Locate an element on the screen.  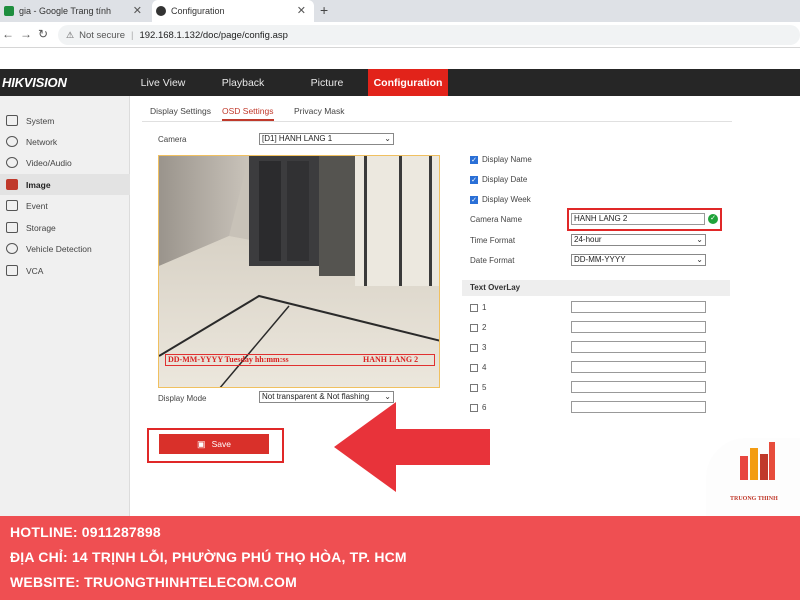
sidebar-item-event: Event is located at coordinates (65, 205).